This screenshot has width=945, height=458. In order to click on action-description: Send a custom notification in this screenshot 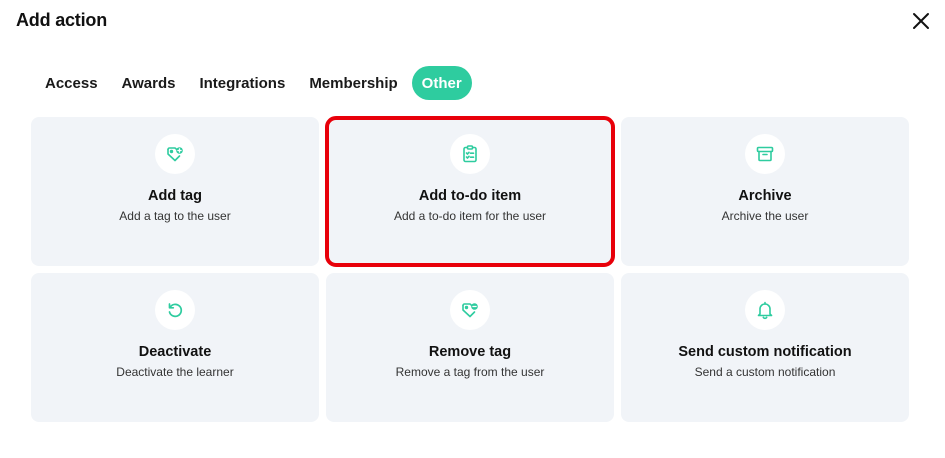, I will do `click(765, 372)`.